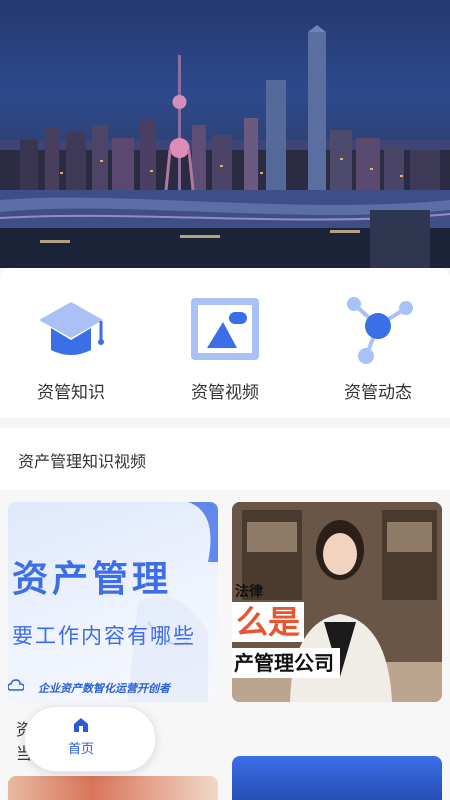  I want to click on cloud-icon, so click(16, 685).